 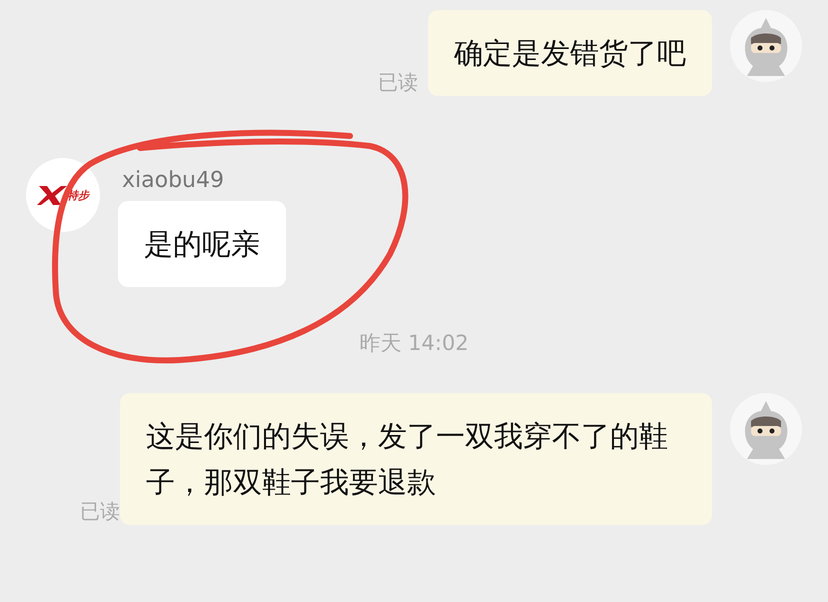 What do you see at coordinates (570, 53) in the screenshot?
I see `message-bubble: 确定是发错货了吧` at bounding box center [570, 53].